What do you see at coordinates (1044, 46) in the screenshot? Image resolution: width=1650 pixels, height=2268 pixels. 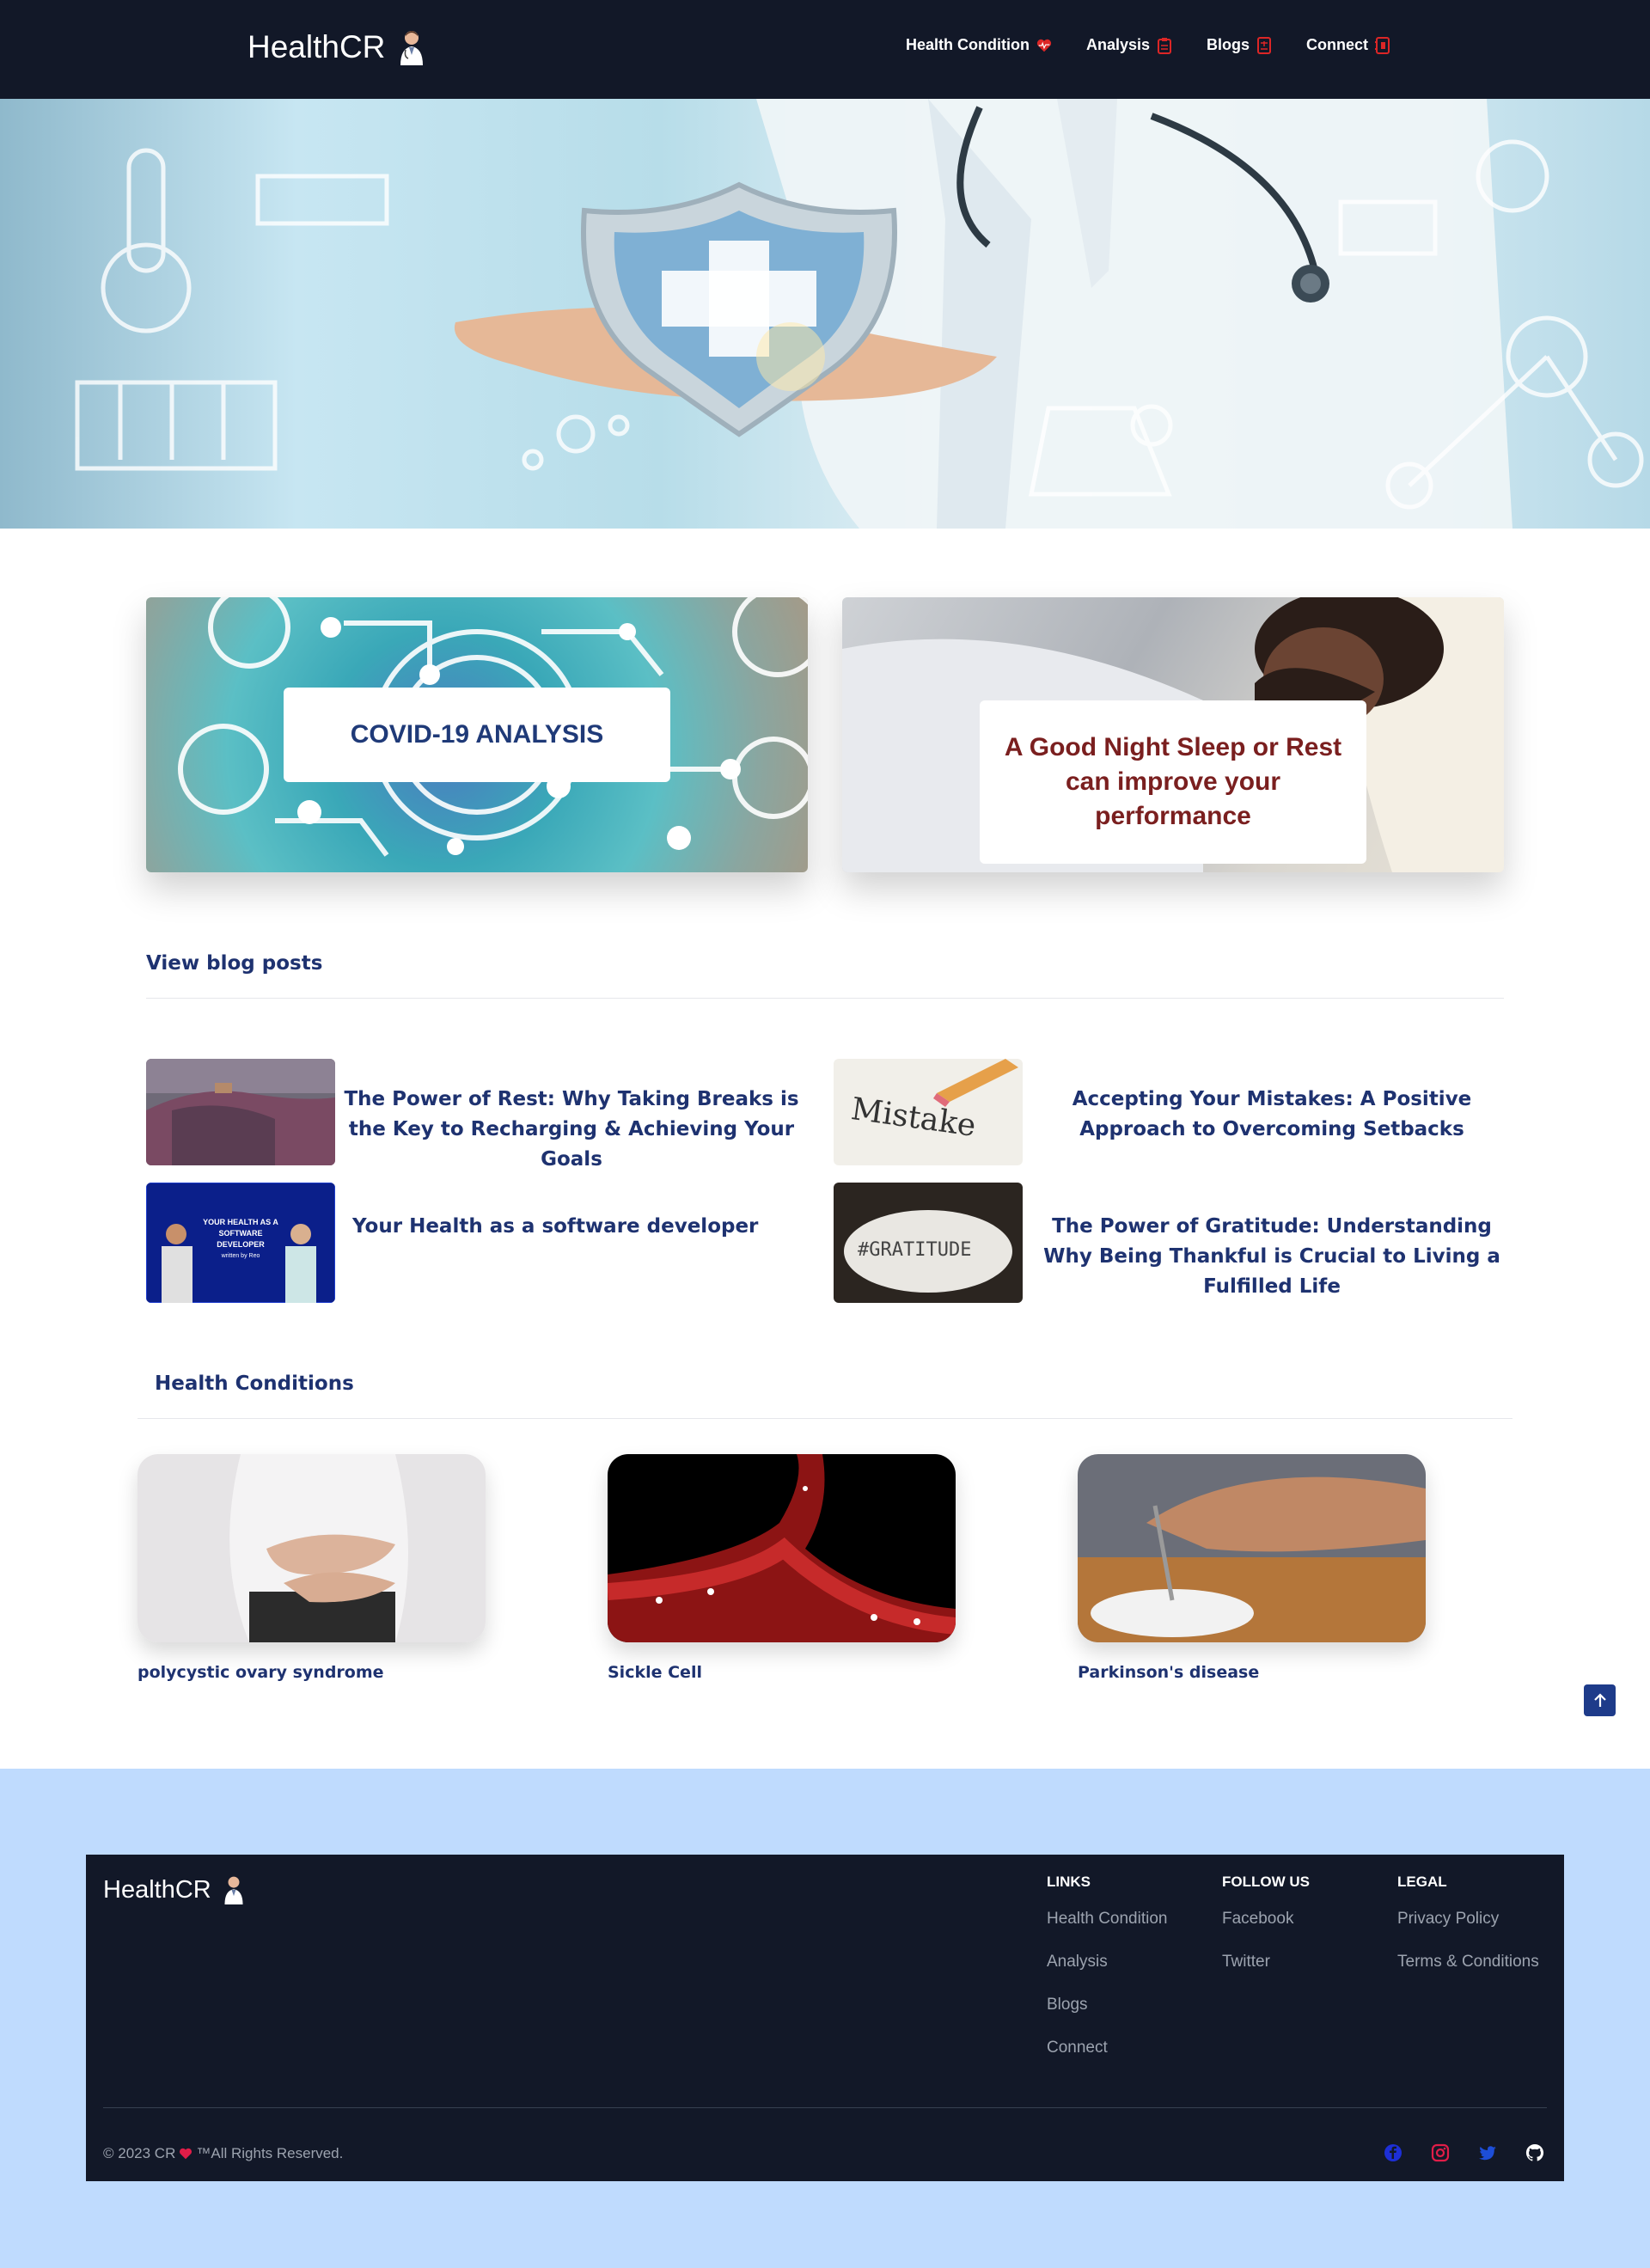 I see `heart-pulse-icon` at bounding box center [1044, 46].